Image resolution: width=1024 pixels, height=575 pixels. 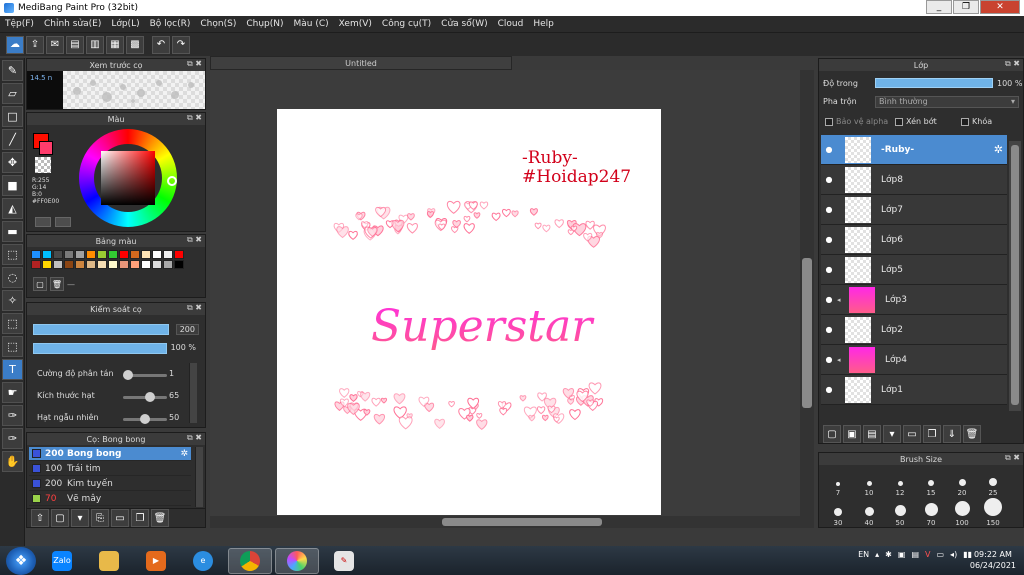 What do you see at coordinates (250, 560) in the screenshot?
I see `taskbar-app-chrome` at bounding box center [250, 560].